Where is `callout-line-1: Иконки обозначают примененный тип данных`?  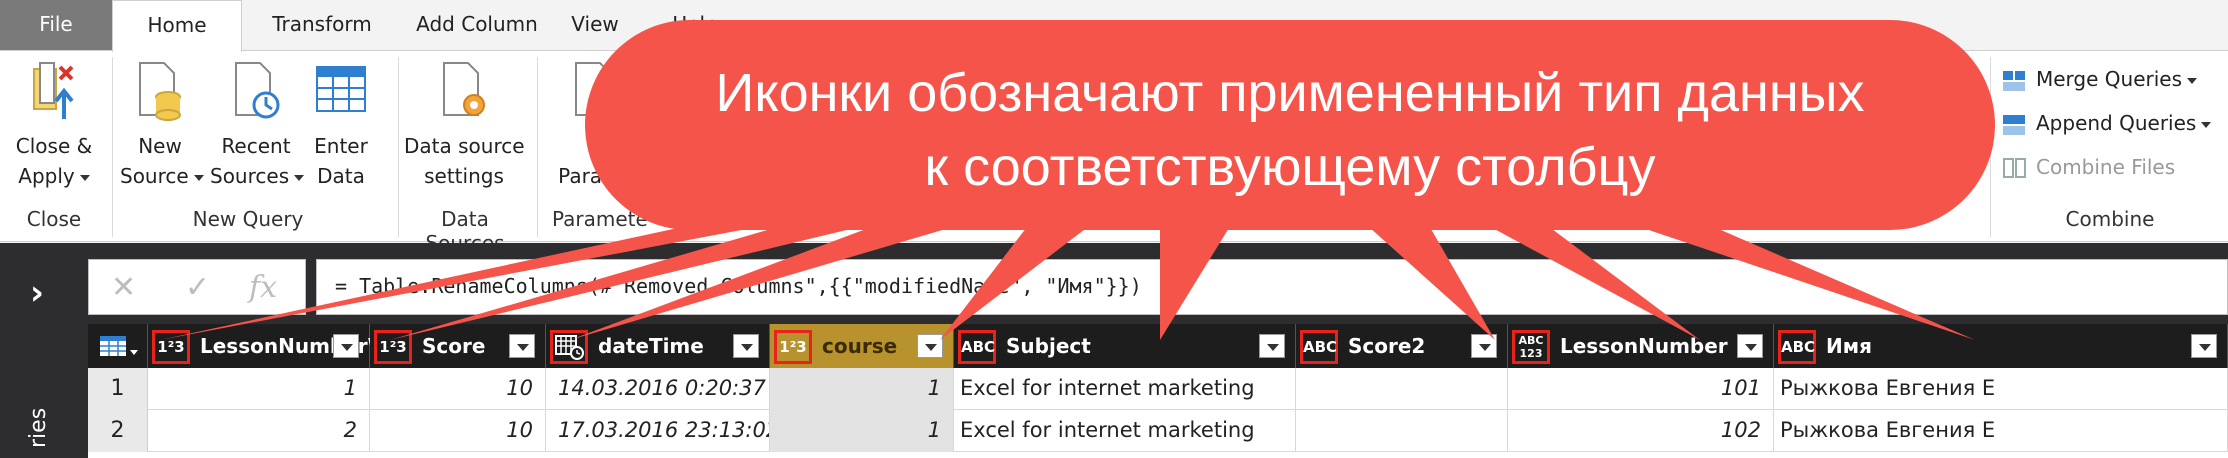 callout-line-1: Иконки обозначают примененный тип данных is located at coordinates (1290, 93).